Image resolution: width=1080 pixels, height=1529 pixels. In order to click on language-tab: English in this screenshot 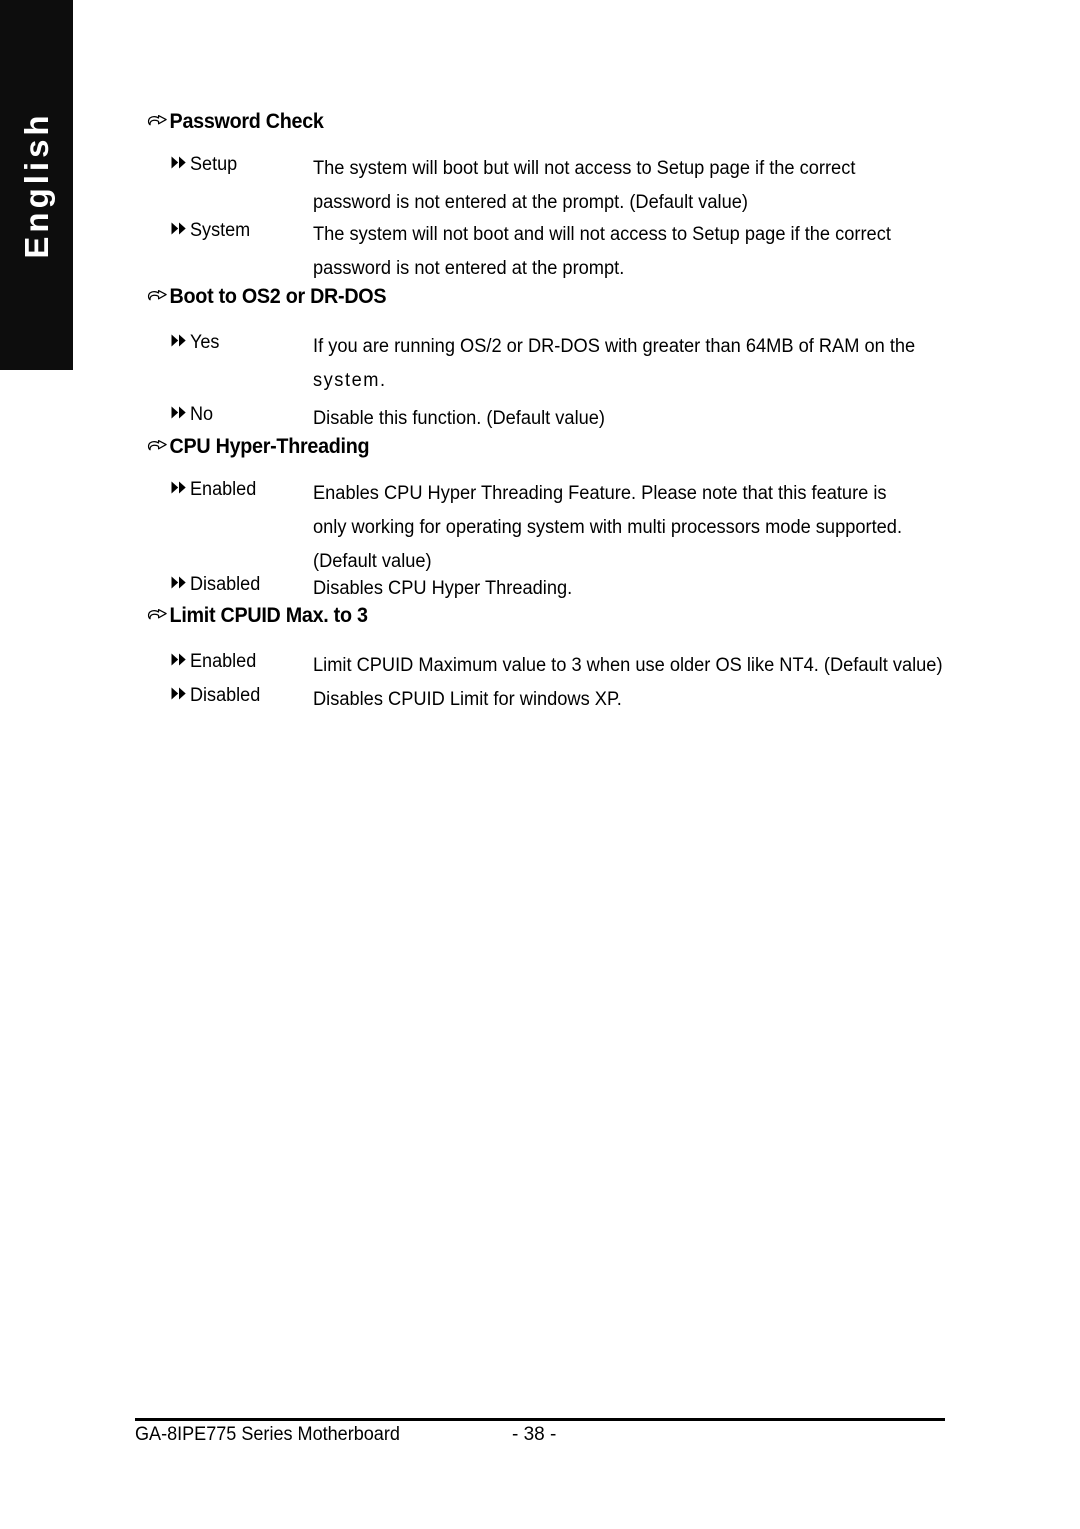, I will do `click(36, 185)`.